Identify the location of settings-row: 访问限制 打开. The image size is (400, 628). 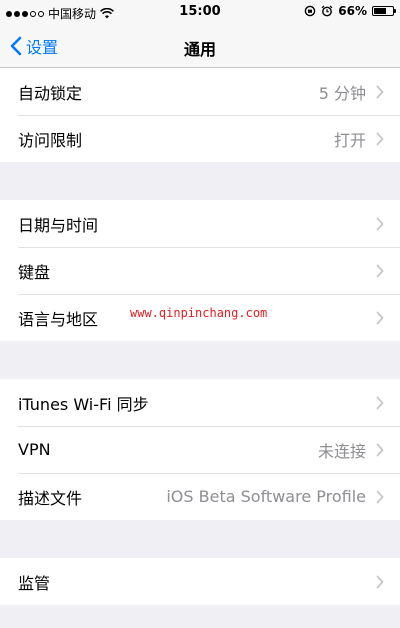
(200, 138).